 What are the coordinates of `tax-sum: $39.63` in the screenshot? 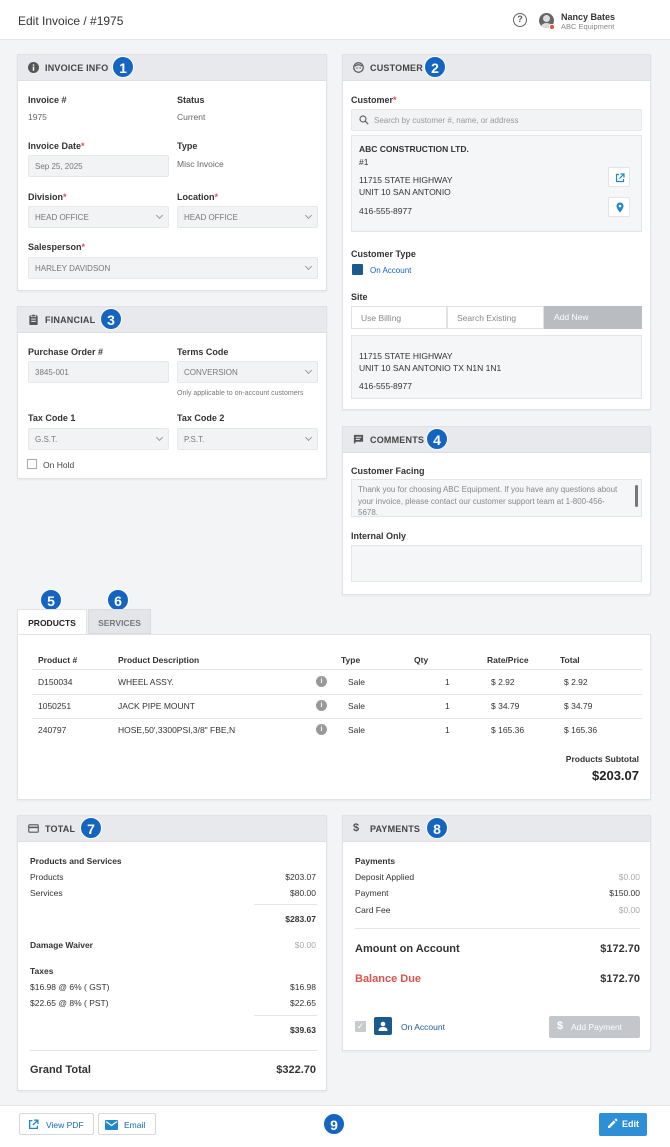 It's located at (303, 1030).